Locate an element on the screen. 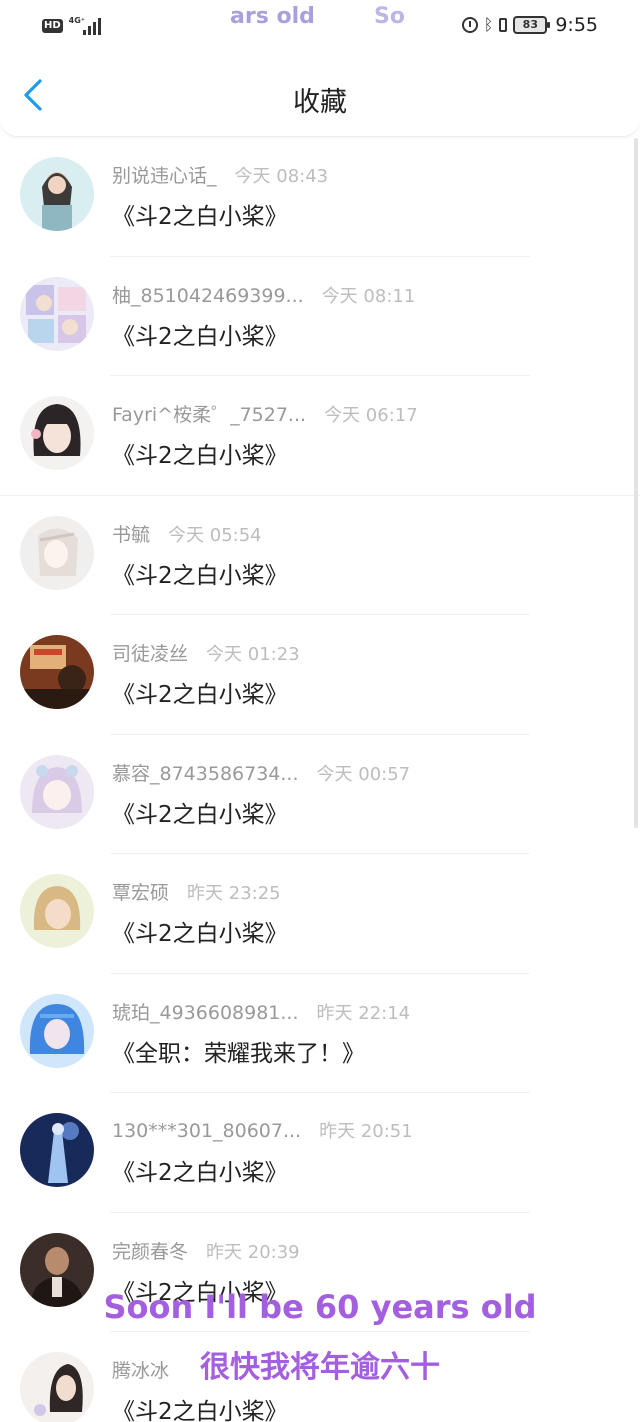 This screenshot has width=640, height=1422. item-meta: Fayri^桉柔゜_7527... 今天 06:17 is located at coordinates (265, 413).